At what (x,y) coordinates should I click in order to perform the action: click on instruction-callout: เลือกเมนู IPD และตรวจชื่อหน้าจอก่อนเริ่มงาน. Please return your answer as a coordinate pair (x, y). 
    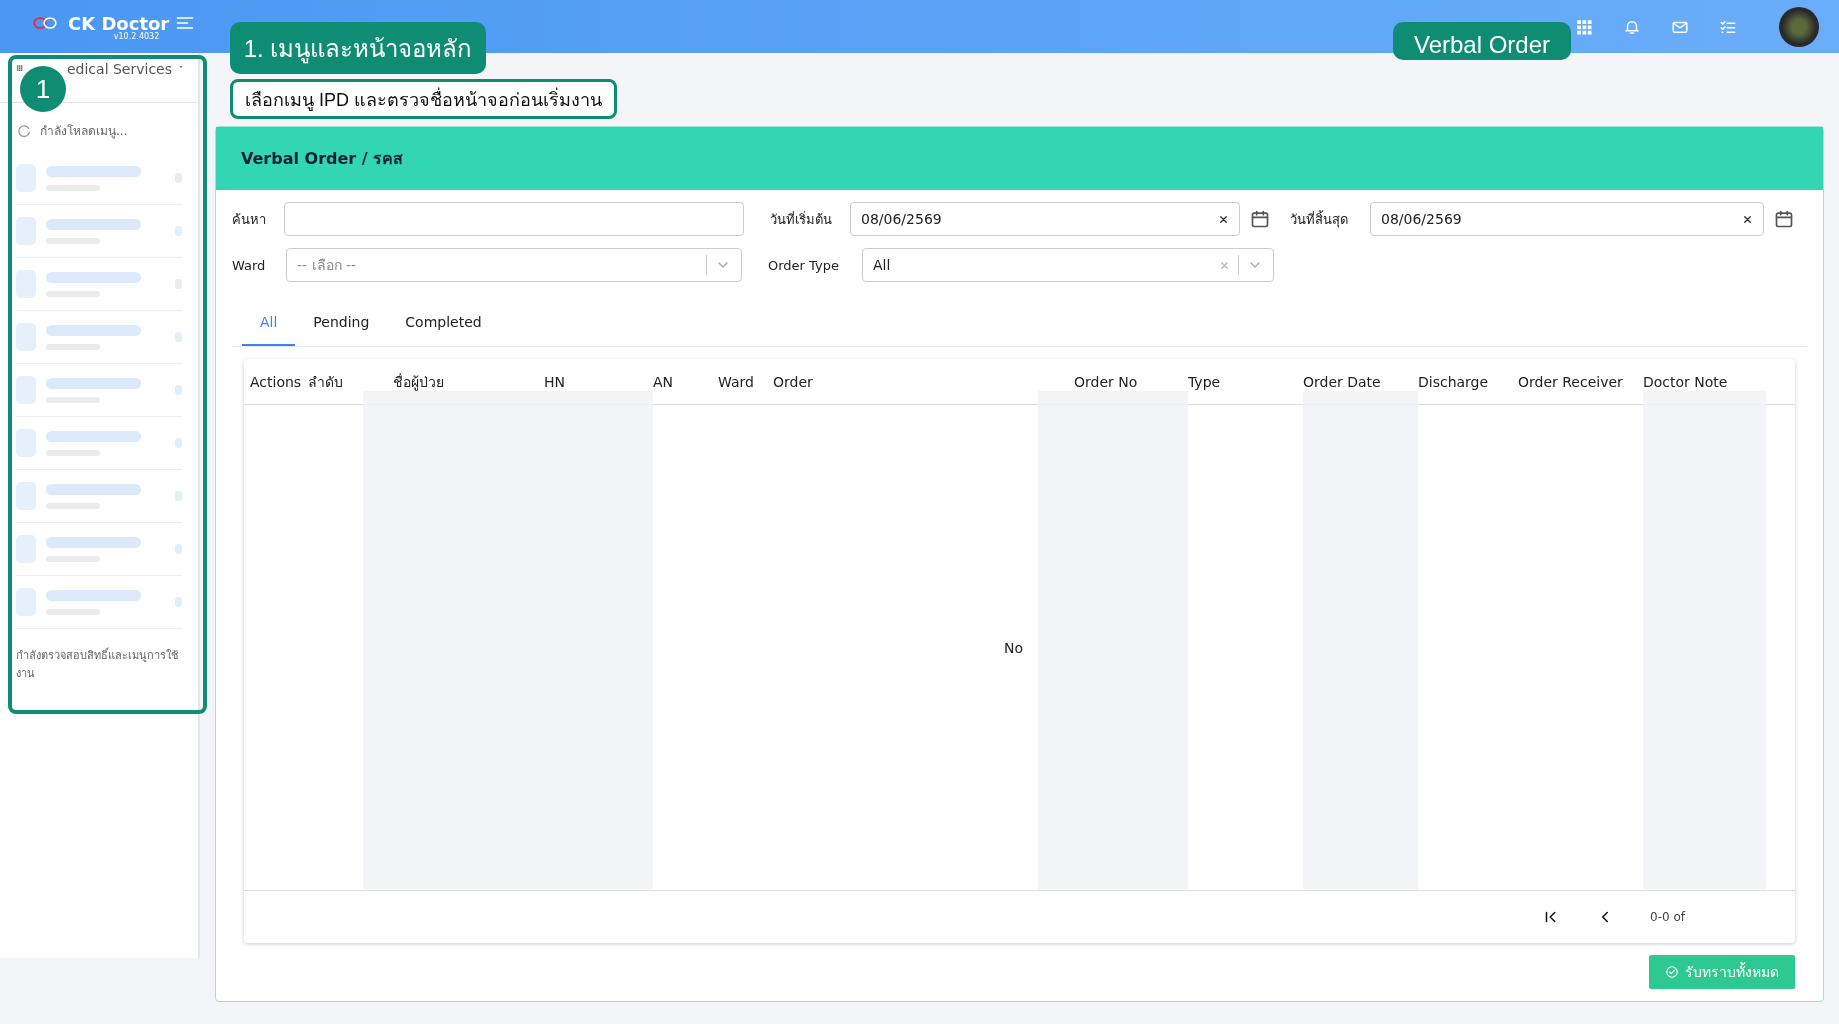
    Looking at the image, I should click on (423, 99).